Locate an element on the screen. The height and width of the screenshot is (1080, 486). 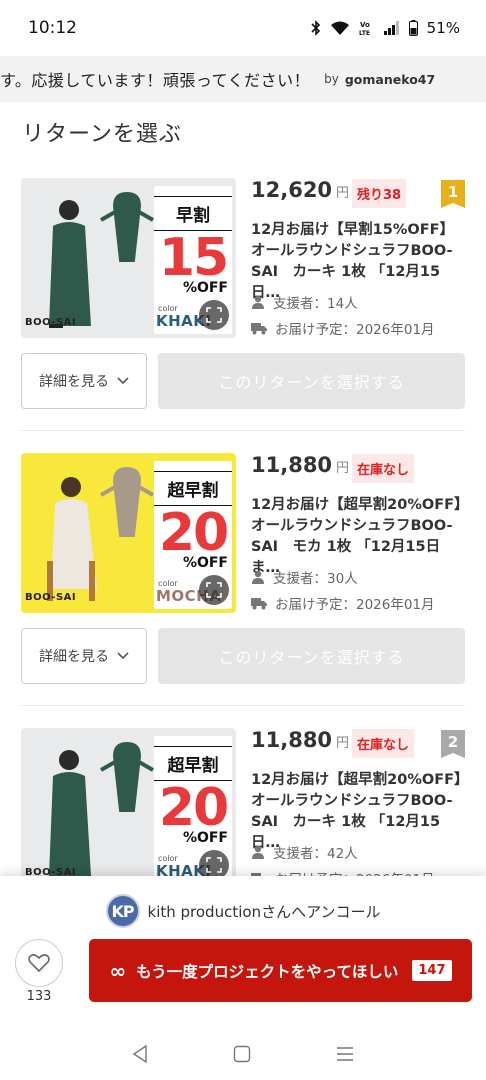
volte-icon: VoLTE is located at coordinates (364, 28).